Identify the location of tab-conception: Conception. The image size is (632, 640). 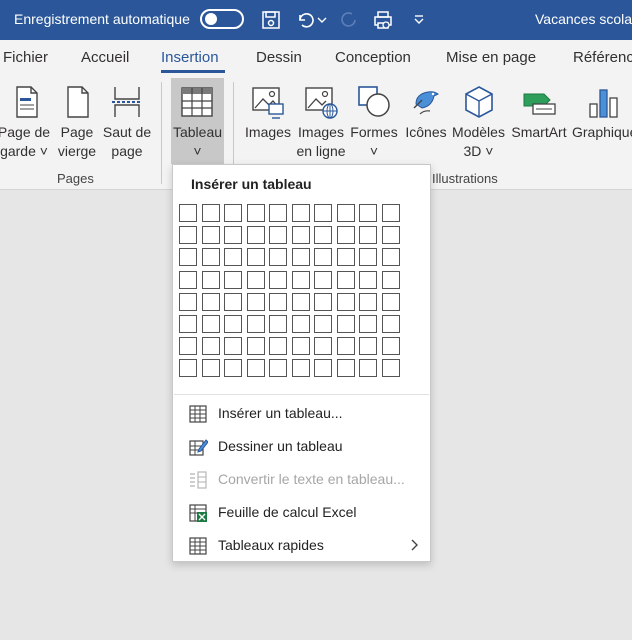
(373, 57).